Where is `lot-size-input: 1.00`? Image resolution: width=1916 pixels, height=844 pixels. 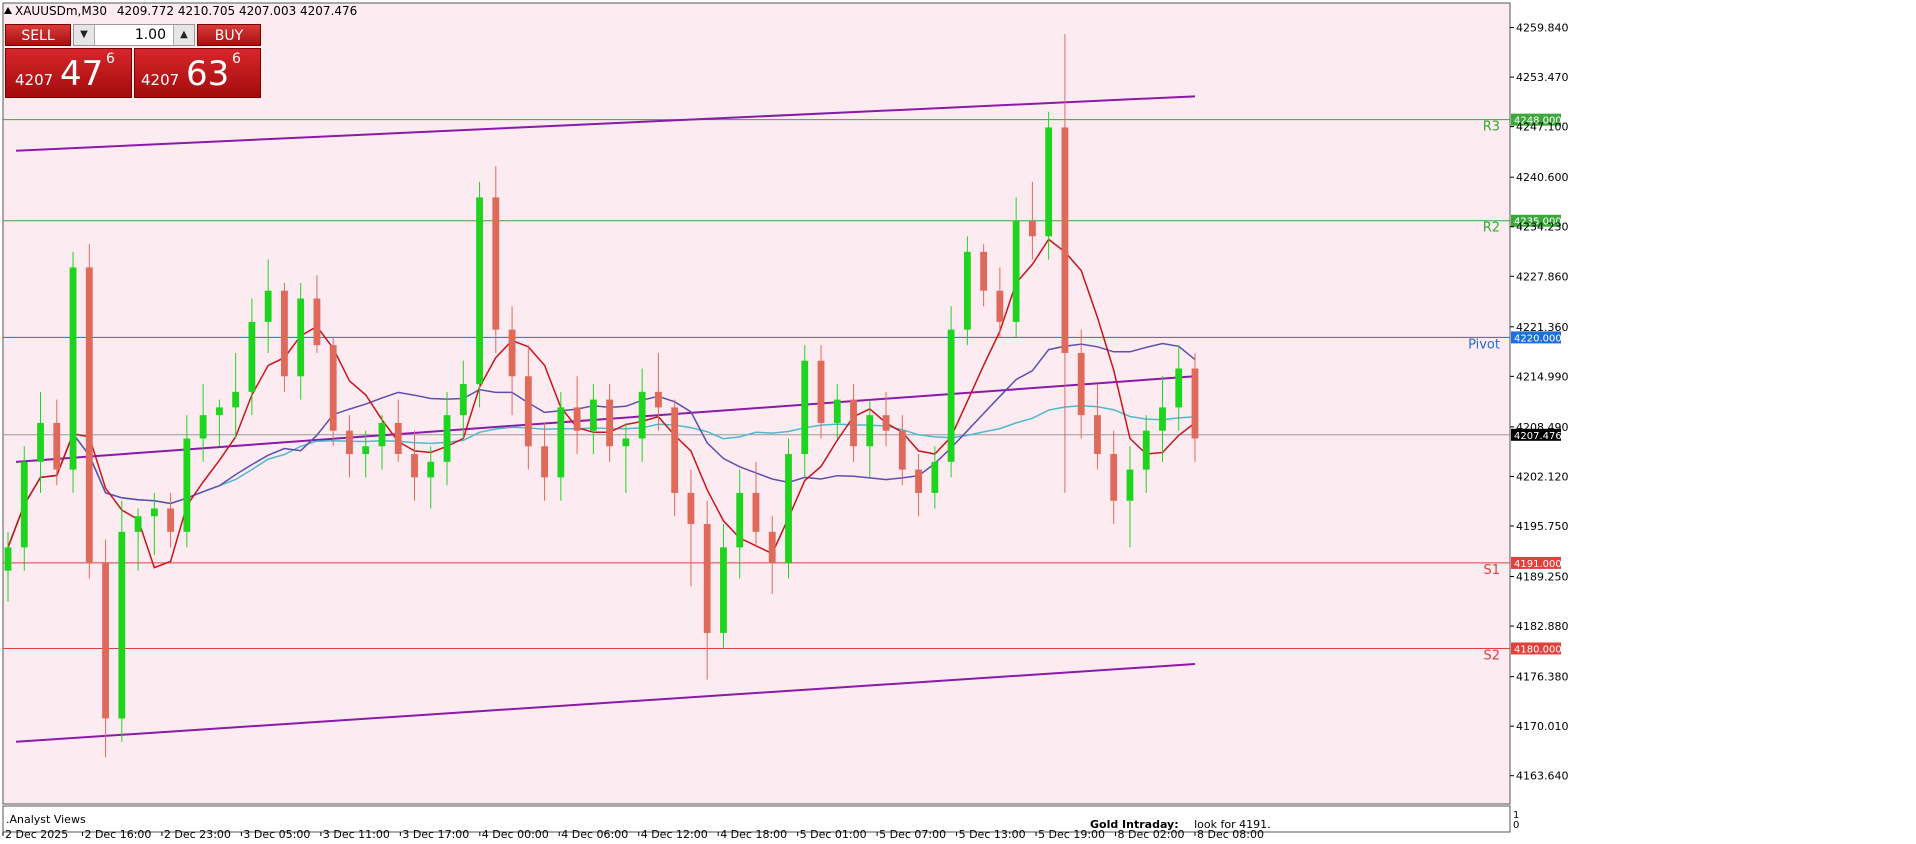 lot-size-input: 1.00 is located at coordinates (134, 35).